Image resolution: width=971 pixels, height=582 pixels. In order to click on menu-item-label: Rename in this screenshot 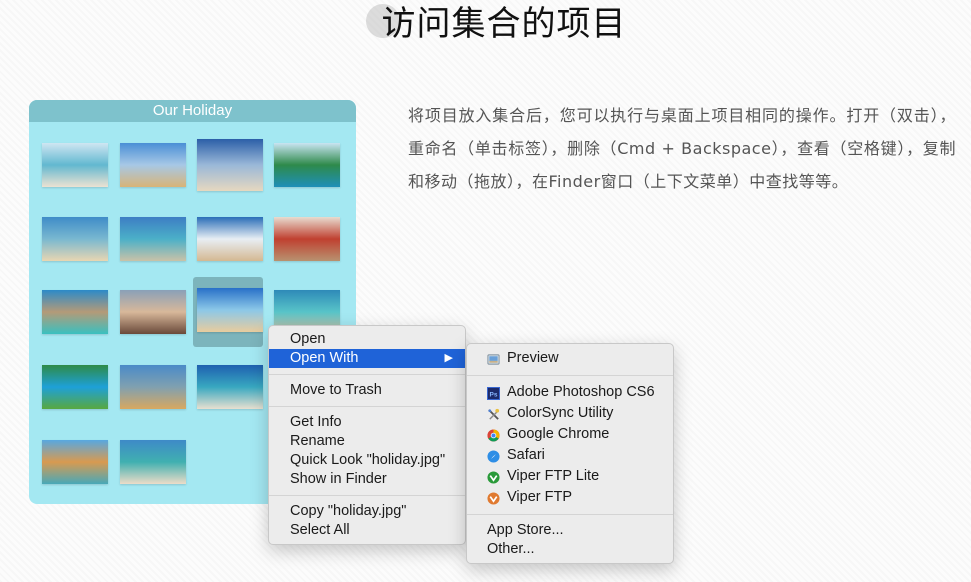, I will do `click(317, 441)`.